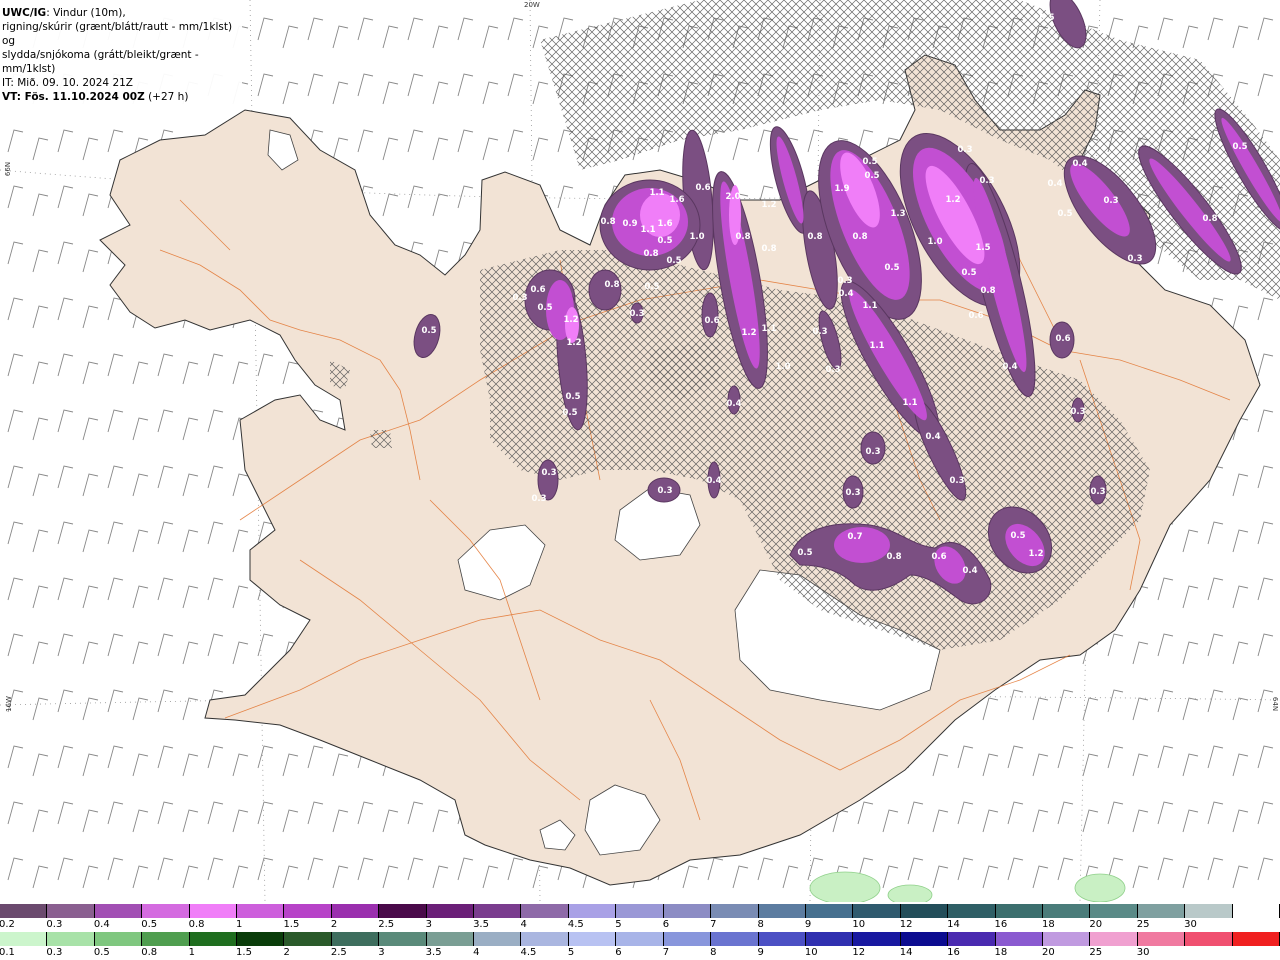 The height and width of the screenshot is (960, 1280). I want to click on snow-legend-label: 0.2, so click(7, 924).